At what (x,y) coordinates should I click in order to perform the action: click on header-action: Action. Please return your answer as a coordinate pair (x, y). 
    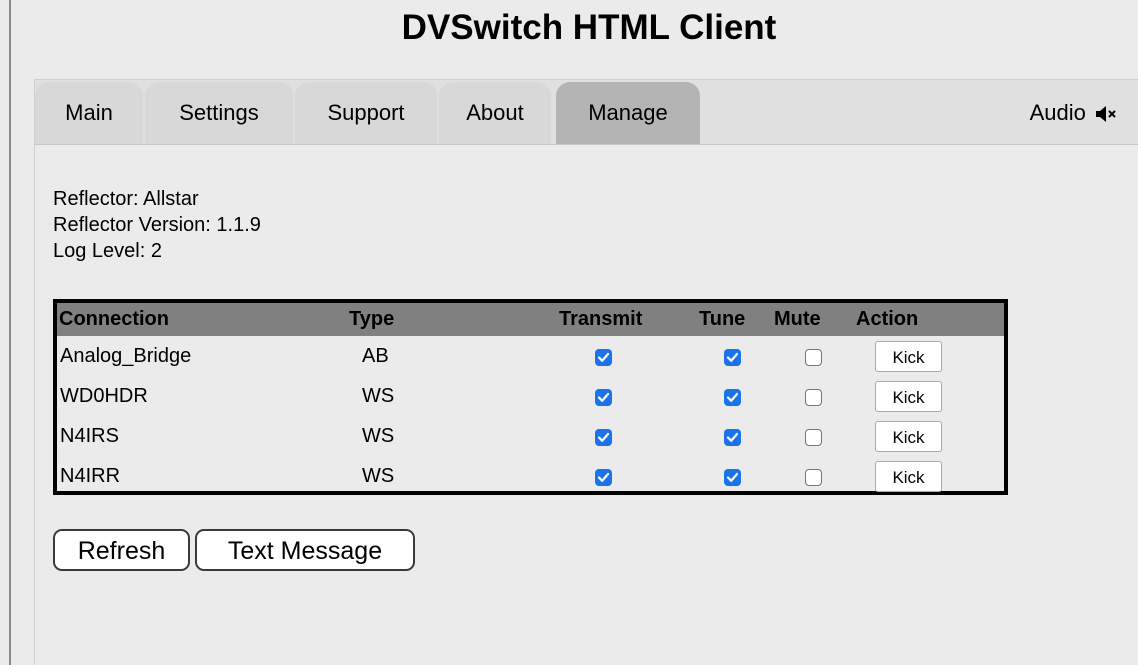
    Looking at the image, I should click on (887, 319).